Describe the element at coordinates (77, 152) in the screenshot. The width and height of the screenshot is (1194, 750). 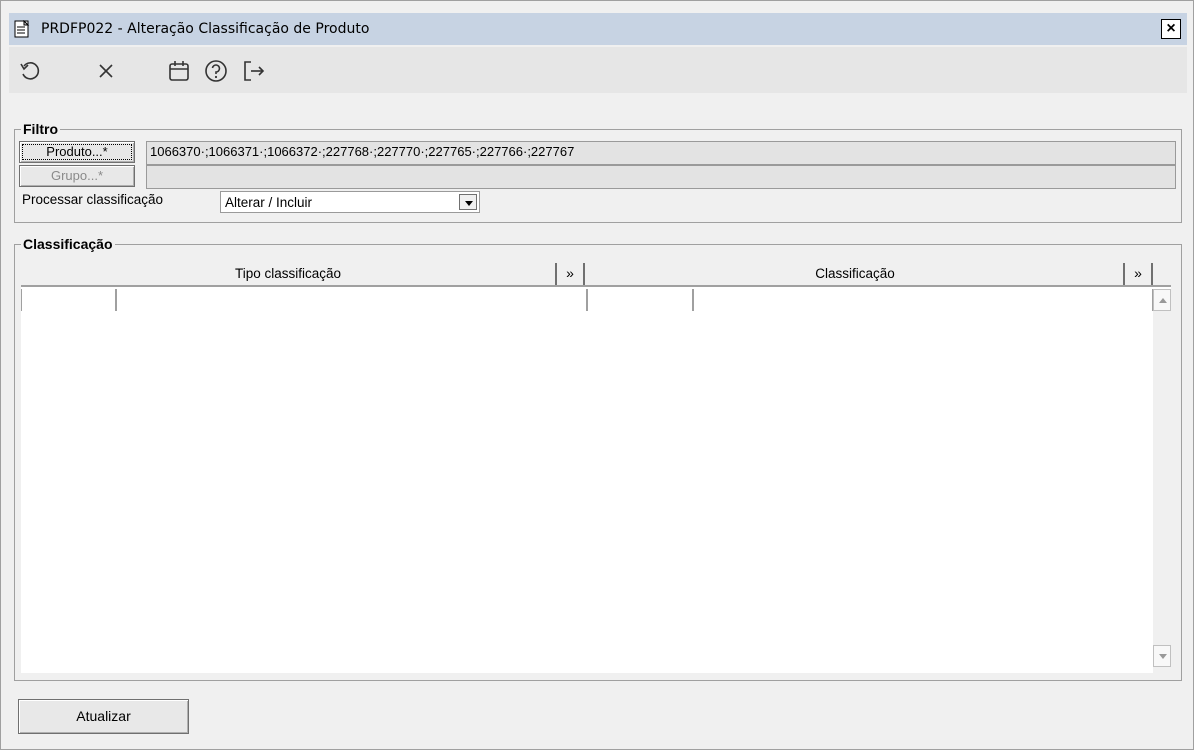
I see `produto-button: Produto...*` at that location.